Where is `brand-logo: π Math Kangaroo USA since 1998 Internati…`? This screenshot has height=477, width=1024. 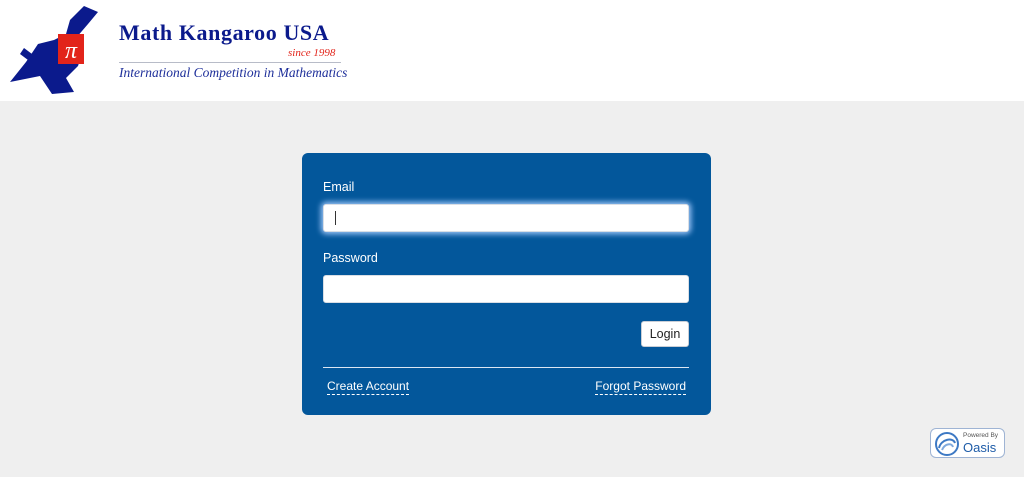 brand-logo: π Math Kangaroo USA since 1998 Internati… is located at coordinates (177, 50).